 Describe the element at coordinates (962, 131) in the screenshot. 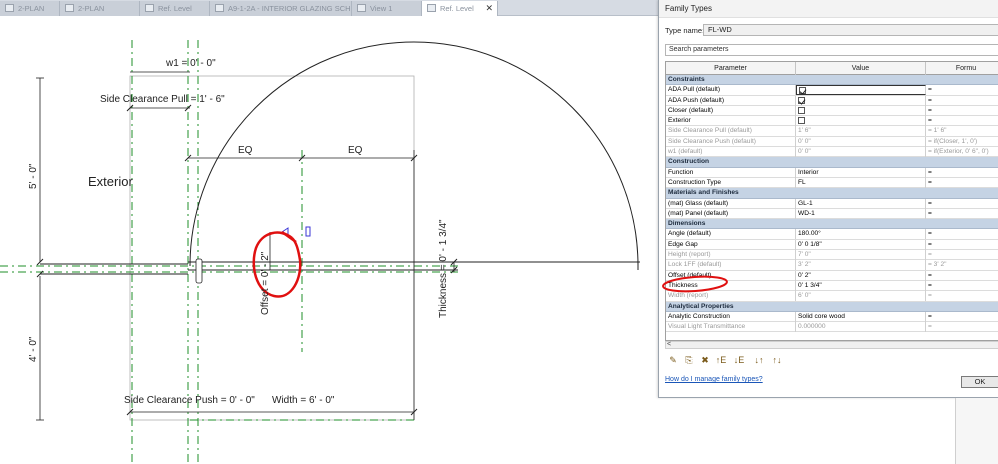

I see `parameter-formula: = 1' 6"` at that location.